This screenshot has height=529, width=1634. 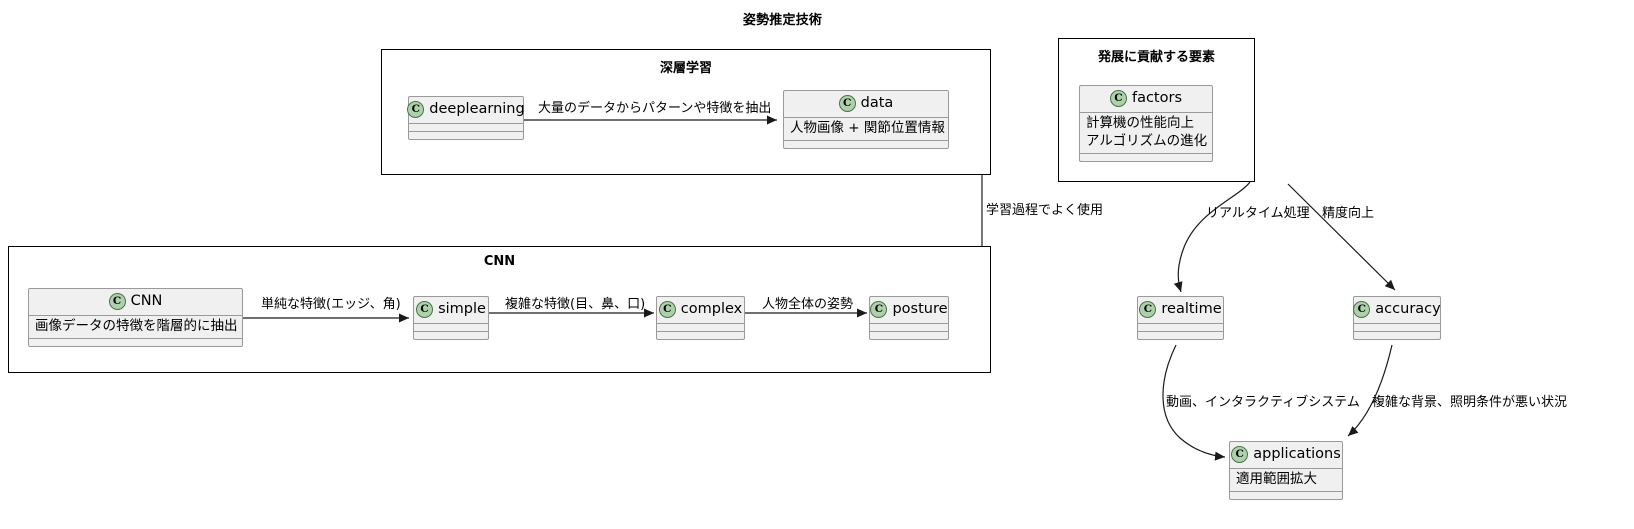 I want to click on edge-label-simple-to-complex: 複雑な特徴(目、鼻、口), so click(x=575, y=304).